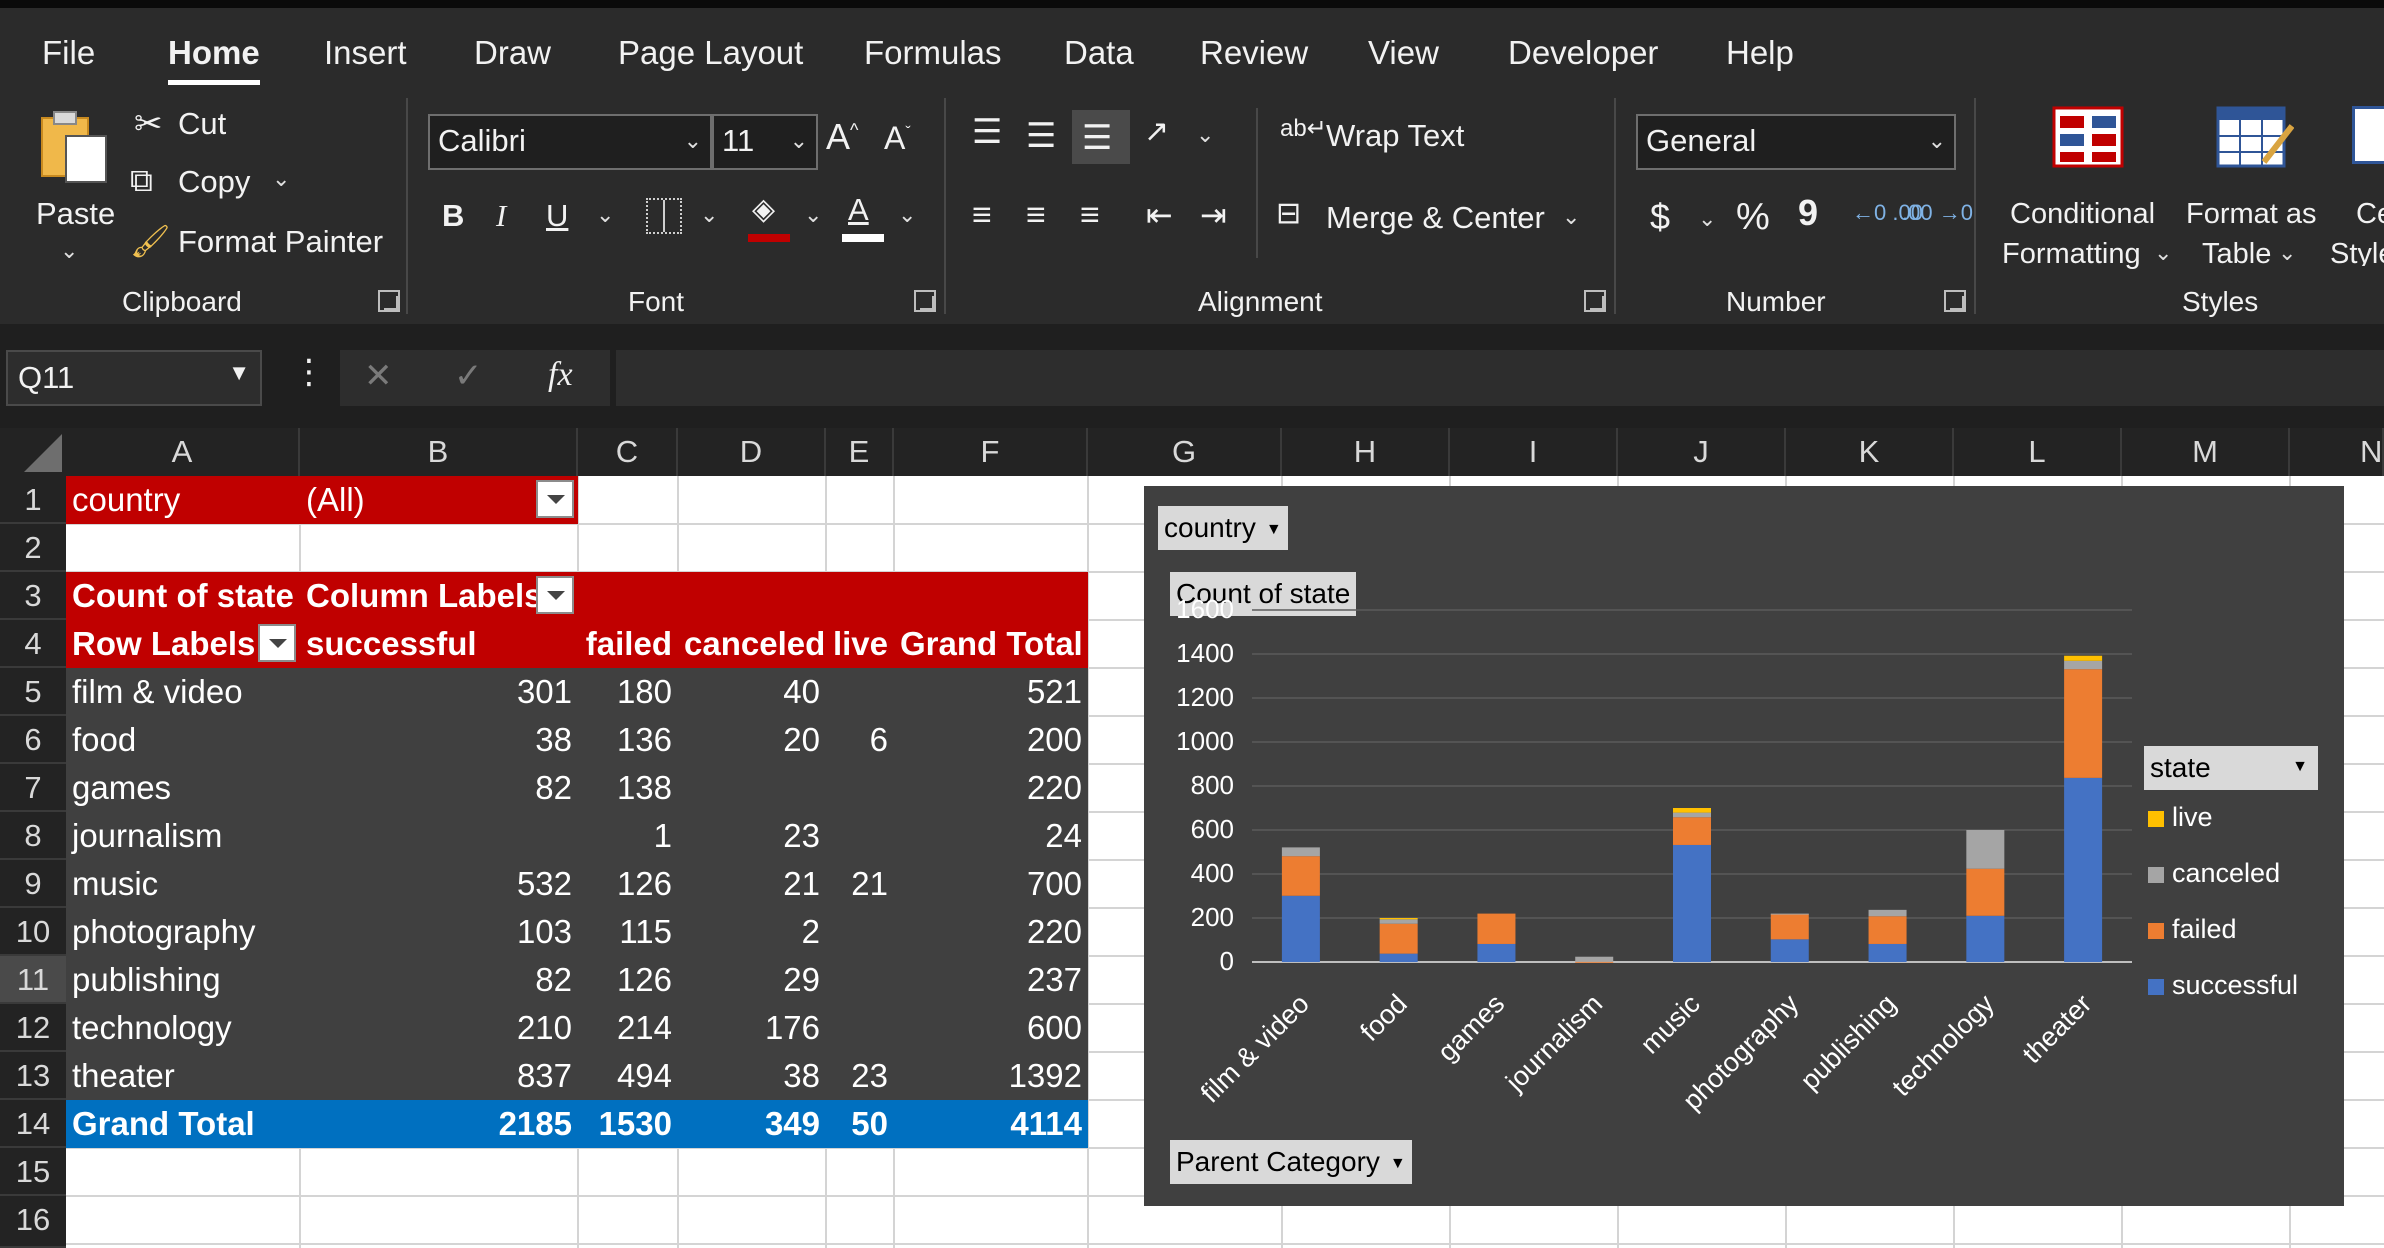  Describe the element at coordinates (512, 53) in the screenshot. I see `tab-draw: Draw` at that location.